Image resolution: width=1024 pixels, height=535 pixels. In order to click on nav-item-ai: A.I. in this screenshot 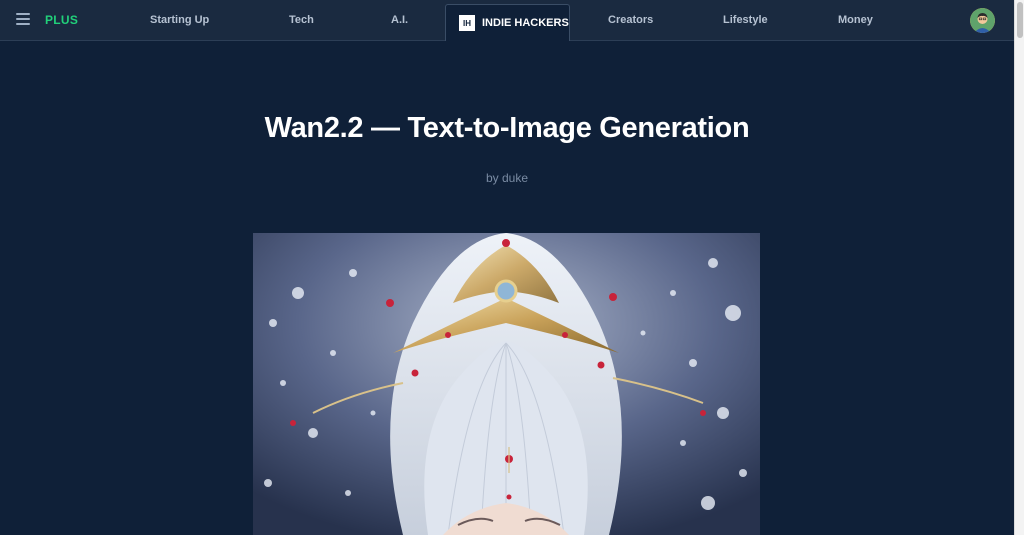, I will do `click(399, 20)`.